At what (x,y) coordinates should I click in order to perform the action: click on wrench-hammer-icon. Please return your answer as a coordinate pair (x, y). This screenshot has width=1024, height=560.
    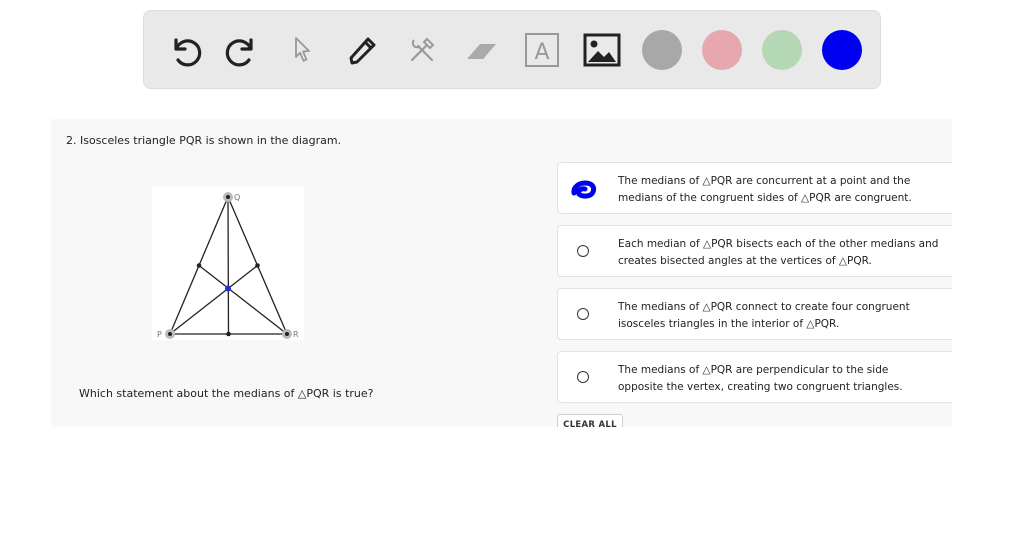
    Looking at the image, I should click on (422, 49).